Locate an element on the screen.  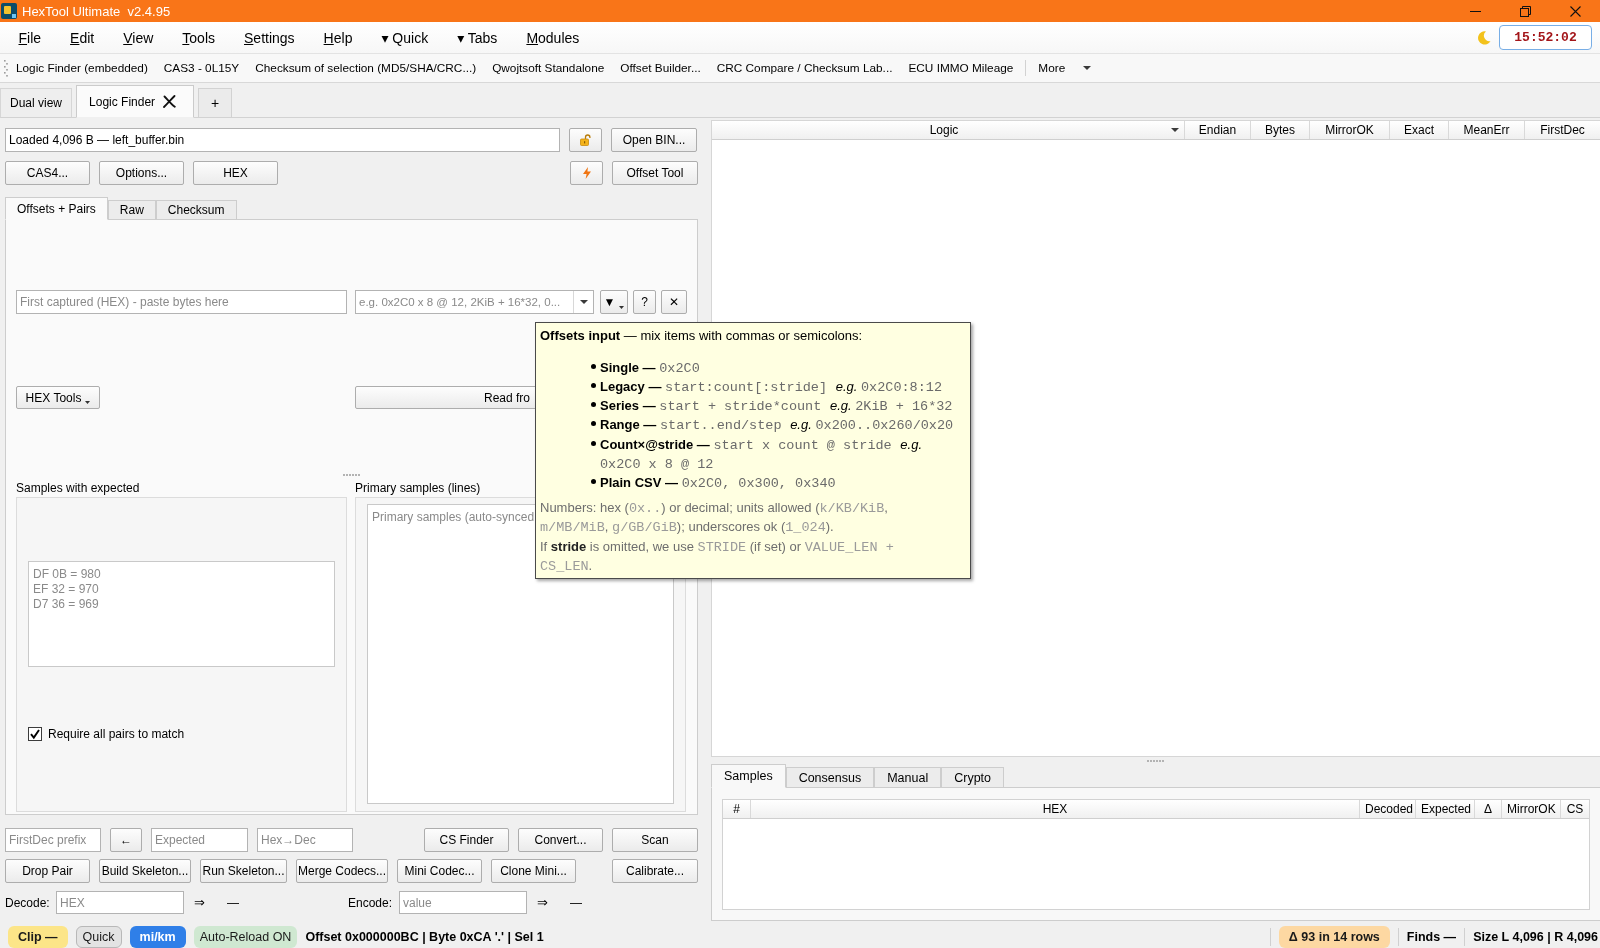
status-text: Offset 0x000000BC | Byte 0xCA '.' | Sel 1 is located at coordinates (424, 937).